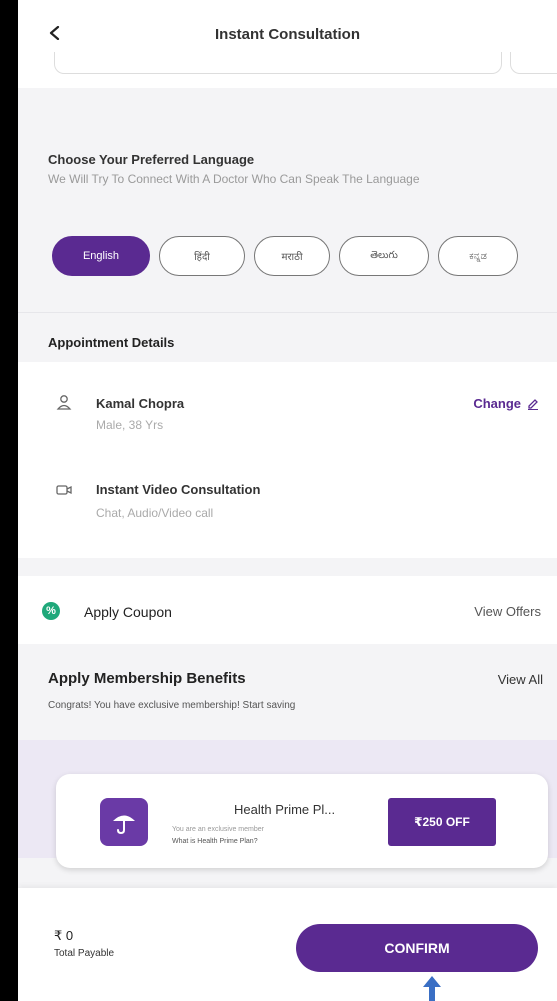 The image size is (557, 1001). Describe the element at coordinates (155, 513) in the screenshot. I see `consultation-meta: Chat, Audio/Video call` at that location.